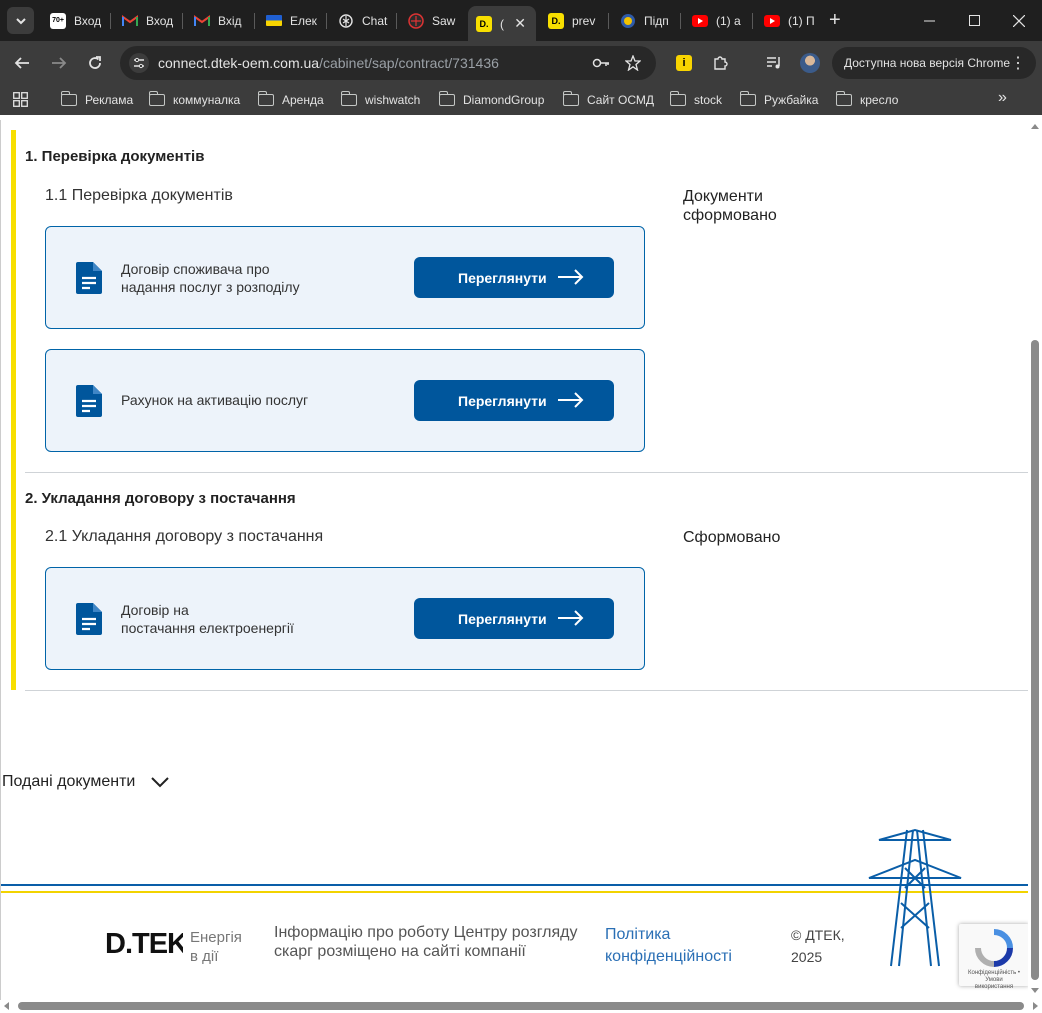 Image resolution: width=1042 pixels, height=1013 pixels. I want to click on progress-accent-bar, so click(13, 410).